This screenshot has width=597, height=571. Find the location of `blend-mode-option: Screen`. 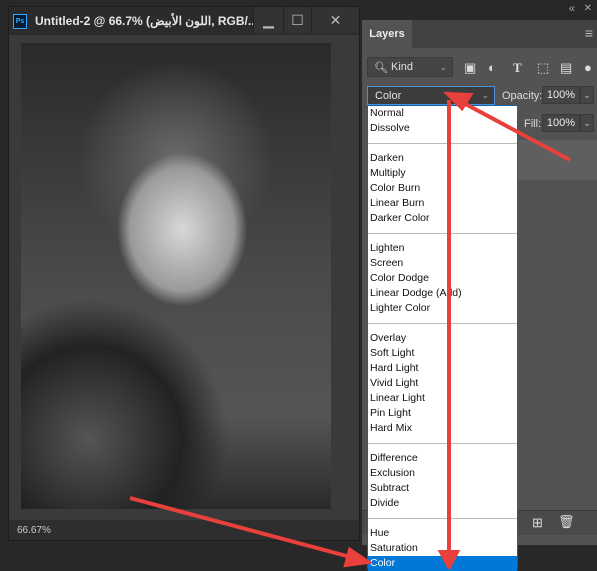

blend-mode-option: Screen is located at coordinates (442, 263).